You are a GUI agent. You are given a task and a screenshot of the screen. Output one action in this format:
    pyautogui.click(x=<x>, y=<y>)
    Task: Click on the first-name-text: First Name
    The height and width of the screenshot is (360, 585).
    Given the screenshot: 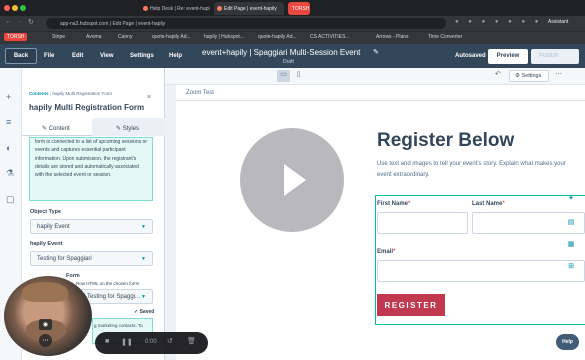 What is the action you would take?
    pyautogui.click(x=393, y=204)
    